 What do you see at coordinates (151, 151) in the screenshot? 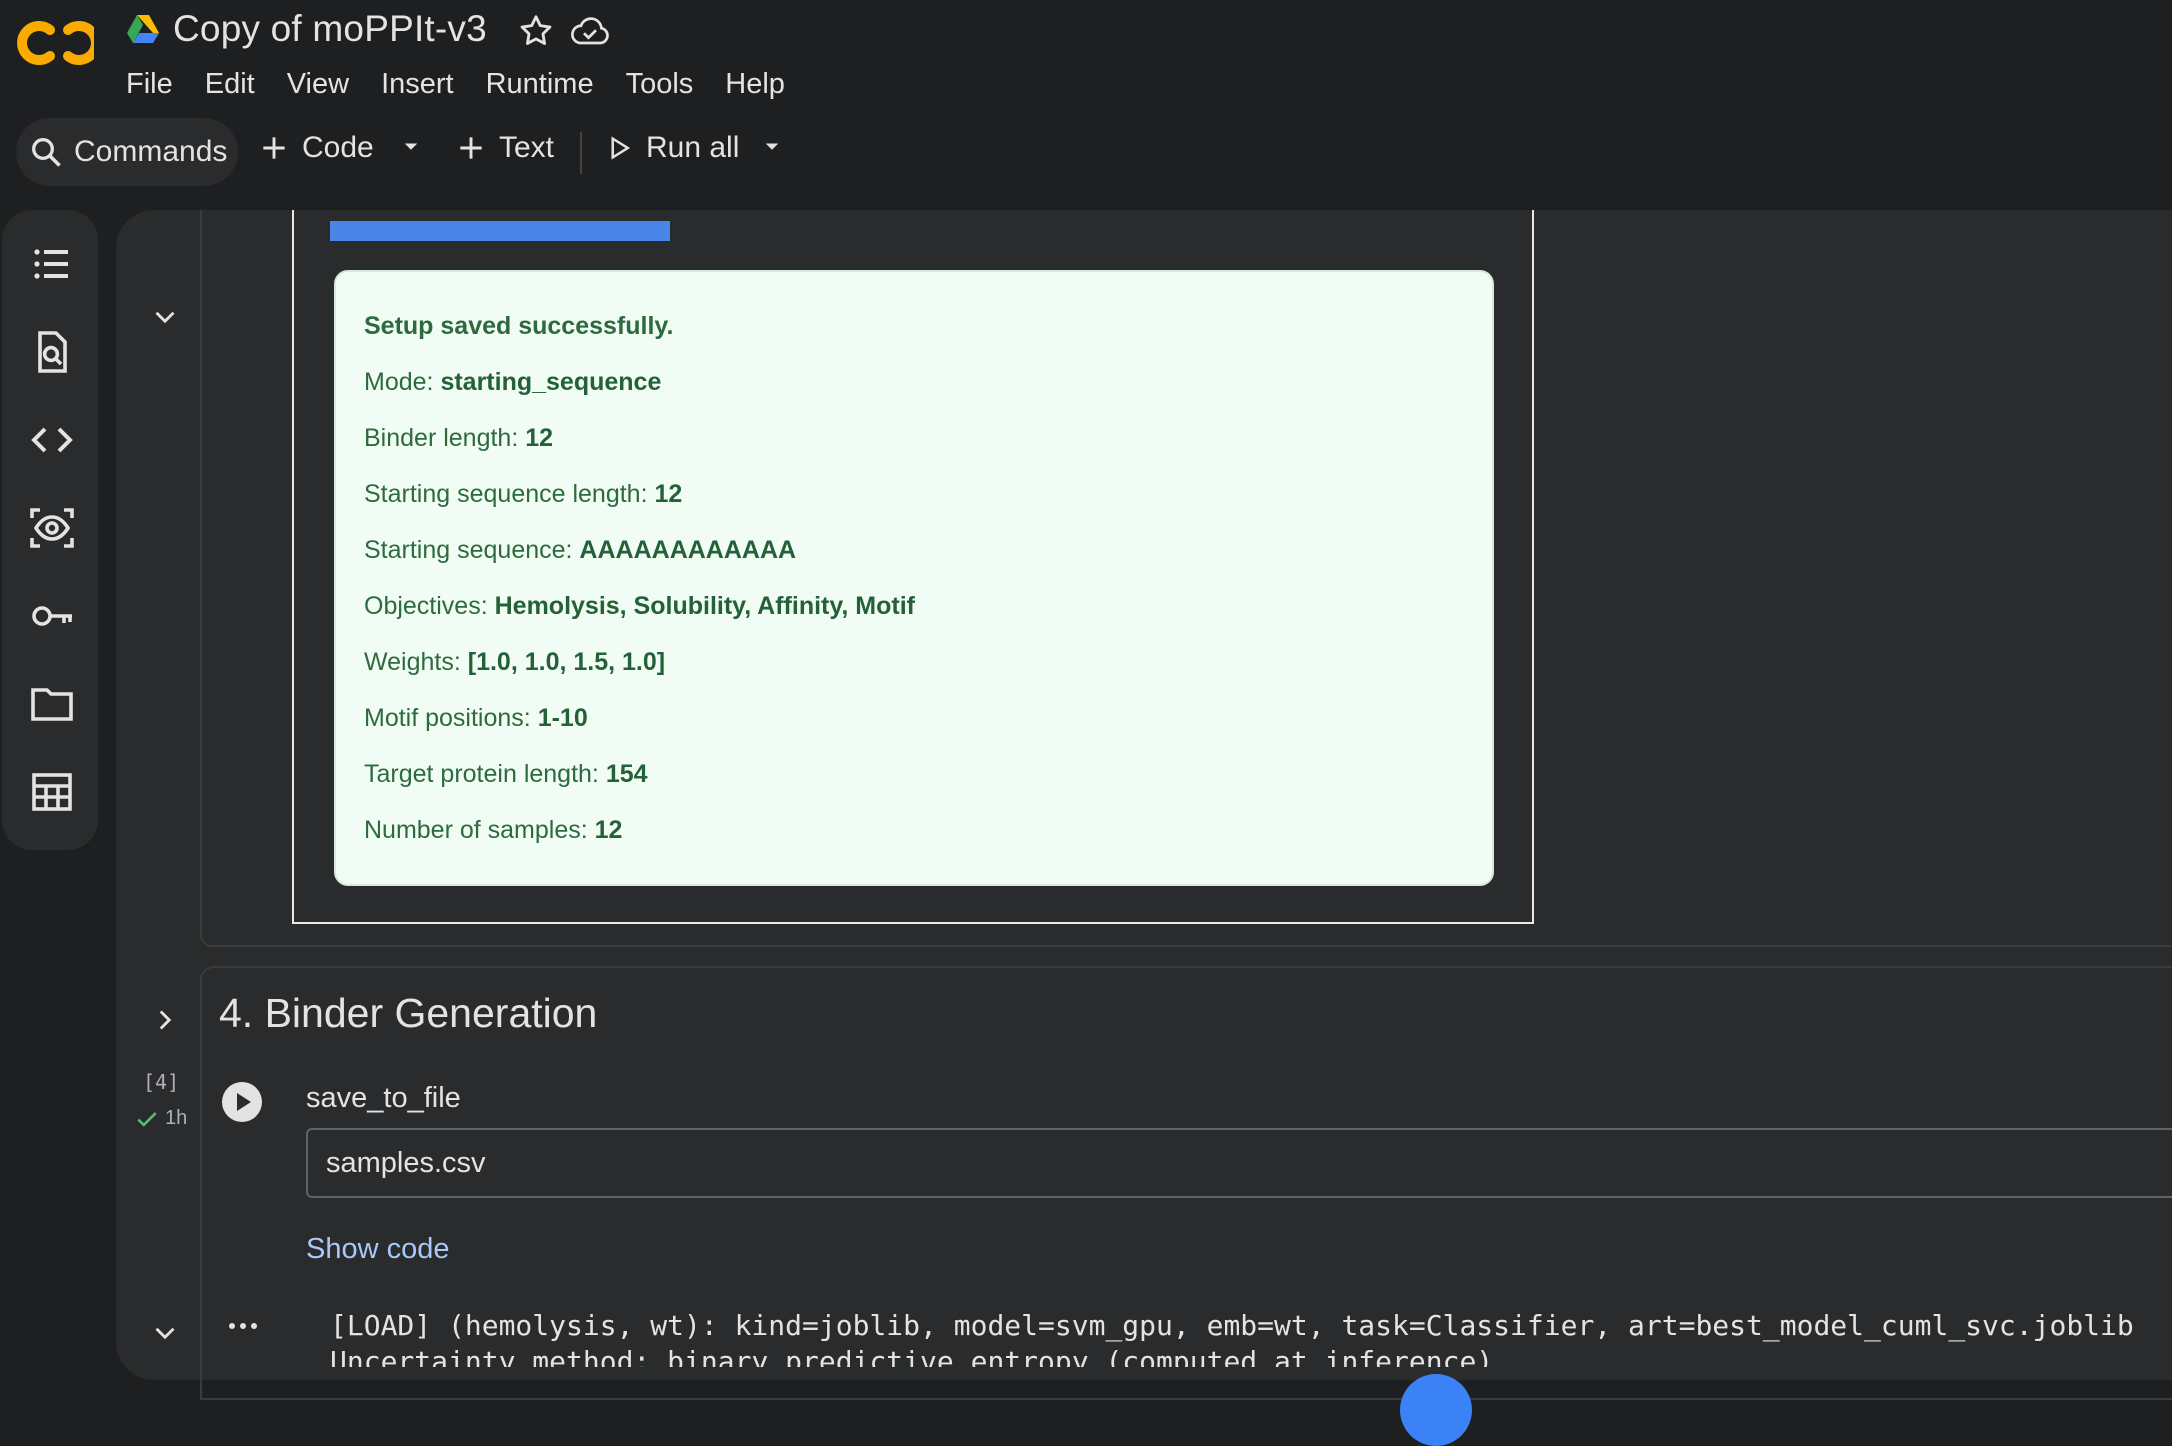
I see `commands-label: Commands` at bounding box center [151, 151].